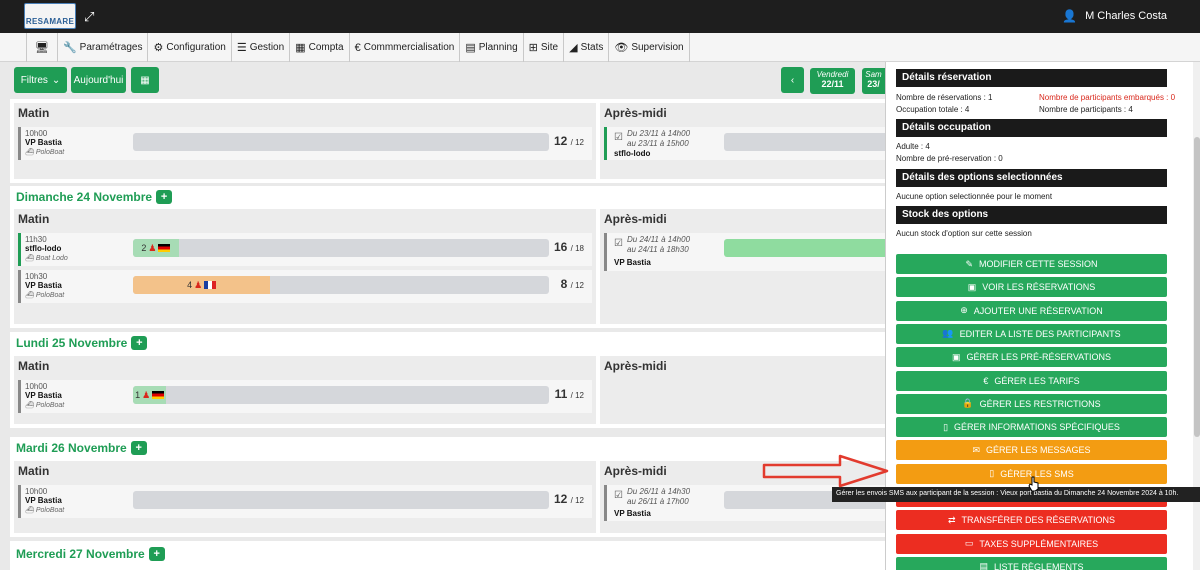 Image resolution: width=1200 pixels, height=570 pixels. I want to click on previous-button: ‹, so click(792, 80).